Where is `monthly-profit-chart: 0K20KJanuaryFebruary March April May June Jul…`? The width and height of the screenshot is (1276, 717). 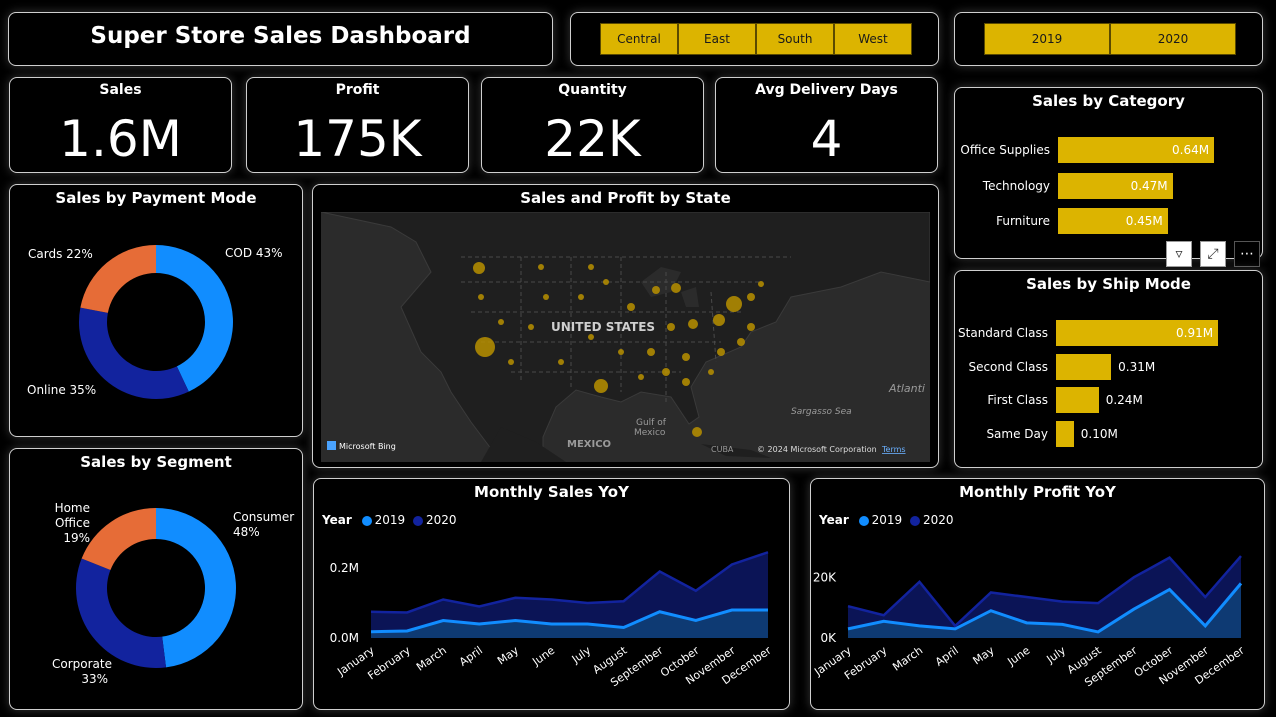
monthly-profit-chart: 0K20KJanuaryFebruary March April May June Jul… is located at coordinates (1037, 619).